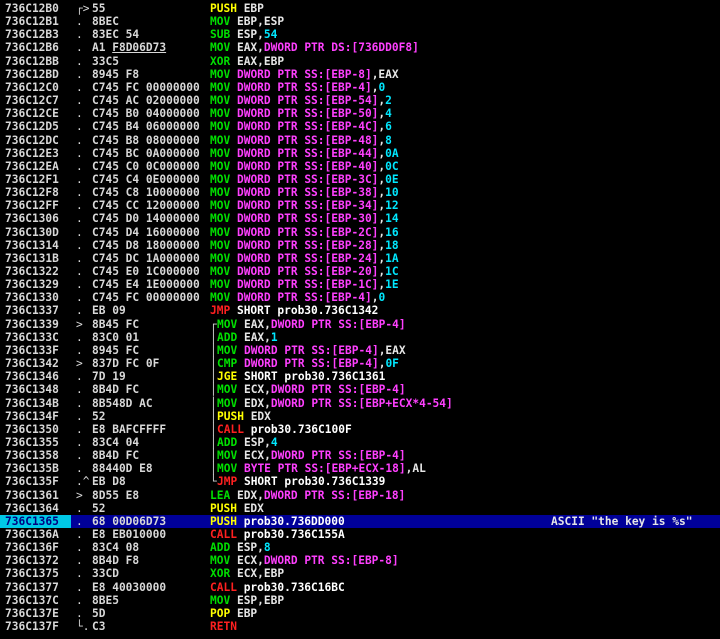 Image resolution: width=720 pixels, height=639 pixels. Describe the element at coordinates (360, 442) in the screenshot. I see `disasm-row: 736C1355. 83C4 04 │ ADD ESP,4` at that location.